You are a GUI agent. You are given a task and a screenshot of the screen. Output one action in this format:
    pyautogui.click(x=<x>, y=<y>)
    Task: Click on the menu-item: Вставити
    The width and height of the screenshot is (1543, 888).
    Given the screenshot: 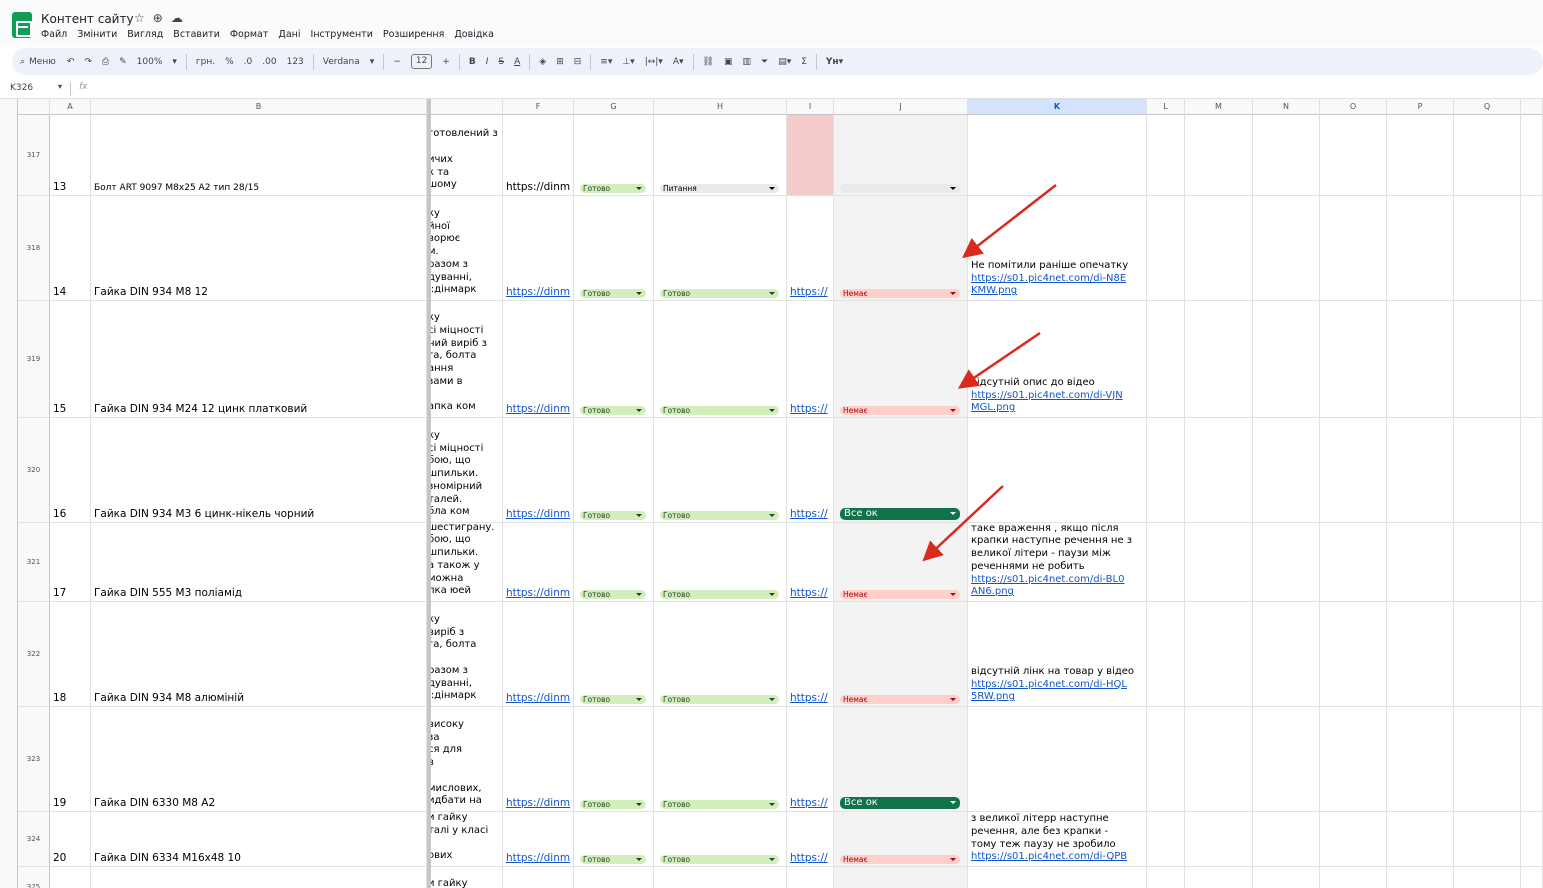 What is the action you would take?
    pyautogui.click(x=196, y=34)
    